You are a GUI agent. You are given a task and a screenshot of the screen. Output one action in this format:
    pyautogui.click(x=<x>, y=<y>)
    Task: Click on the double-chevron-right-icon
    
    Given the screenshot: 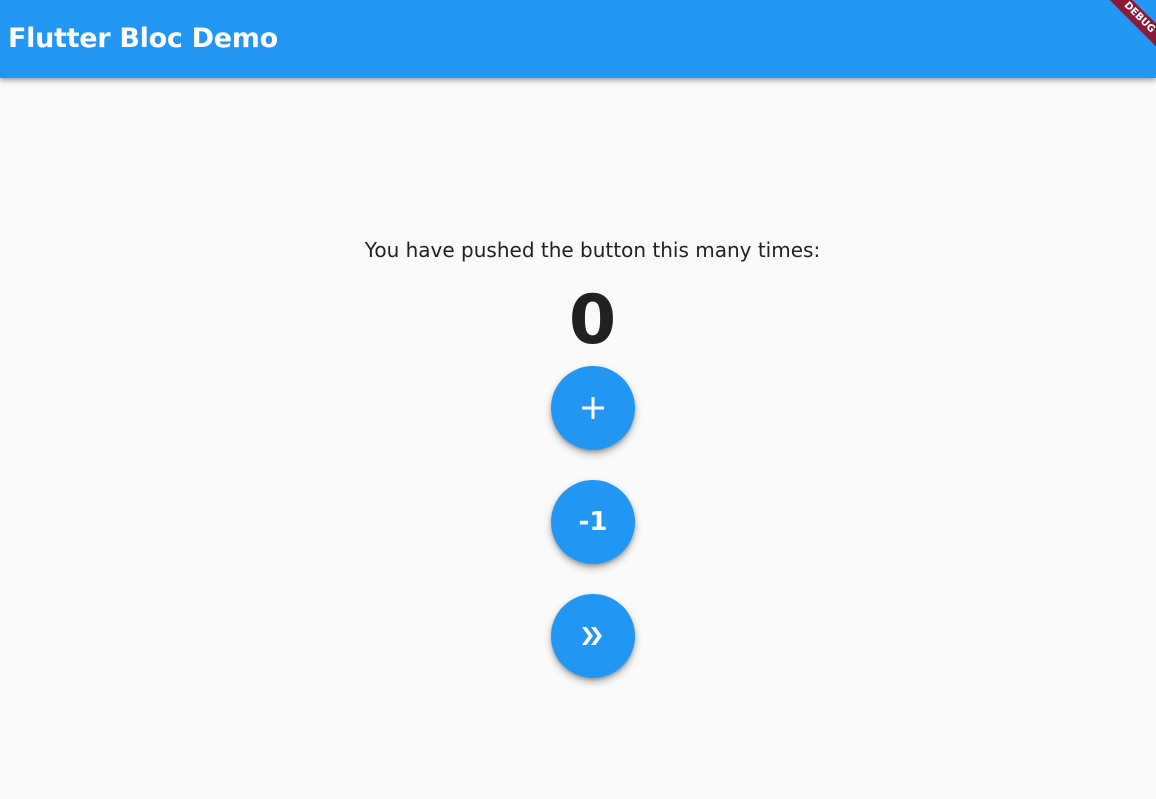 What is the action you would take?
    pyautogui.click(x=592, y=636)
    